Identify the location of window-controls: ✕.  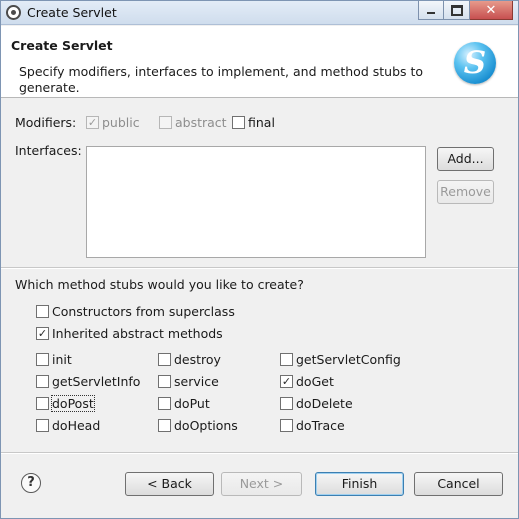
(465, 10).